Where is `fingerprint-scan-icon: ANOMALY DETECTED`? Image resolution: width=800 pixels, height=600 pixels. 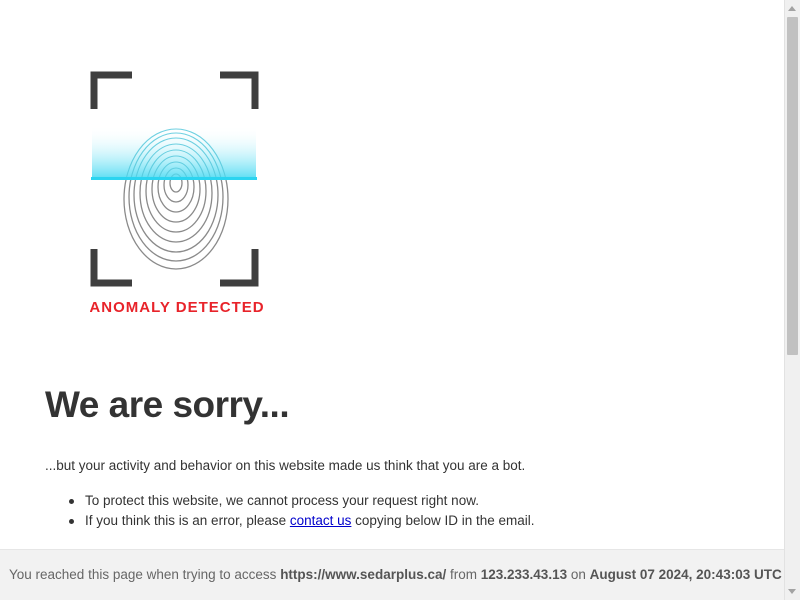 fingerprint-scan-icon: ANOMALY DETECTED is located at coordinates (177, 193).